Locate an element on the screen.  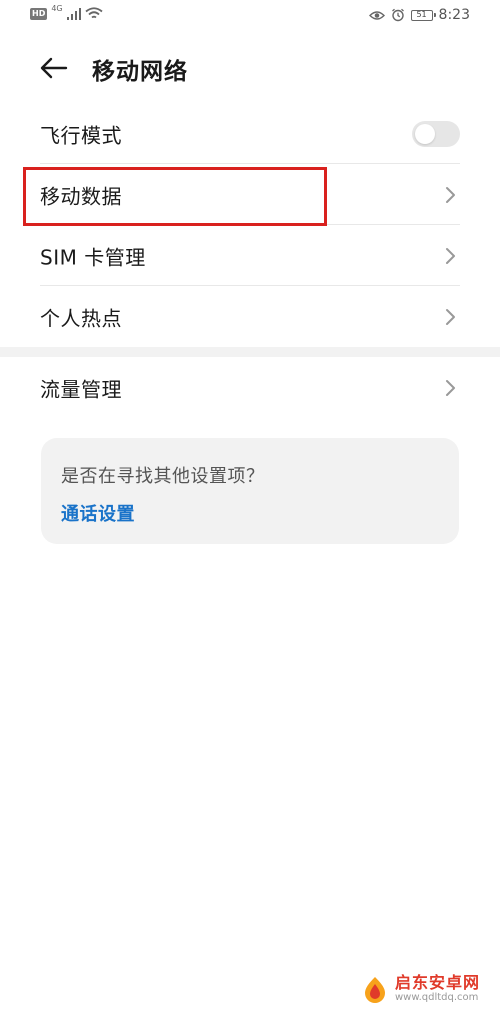
sim-management-row: SIM 卡管理 is located at coordinates (250, 255).